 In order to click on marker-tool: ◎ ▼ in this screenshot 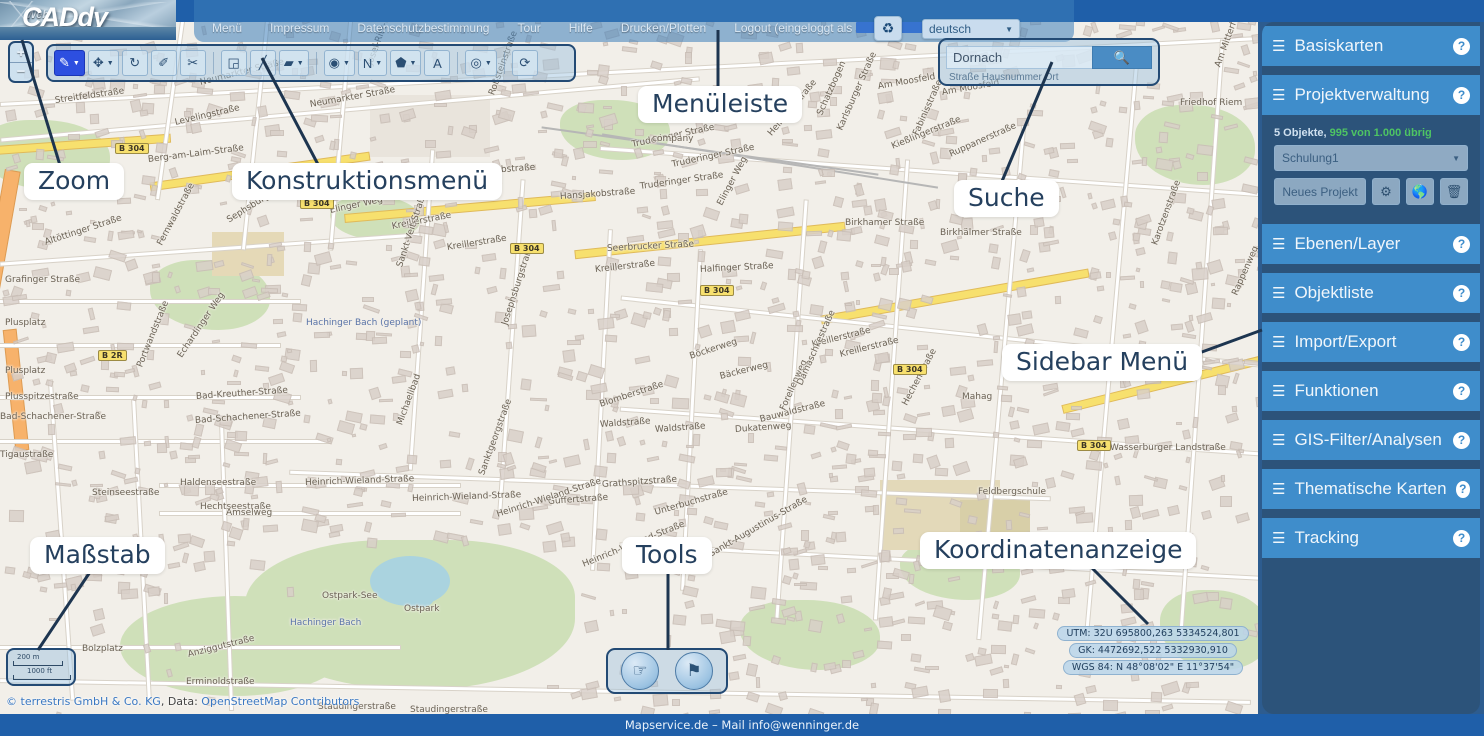, I will do `click(481, 63)`.